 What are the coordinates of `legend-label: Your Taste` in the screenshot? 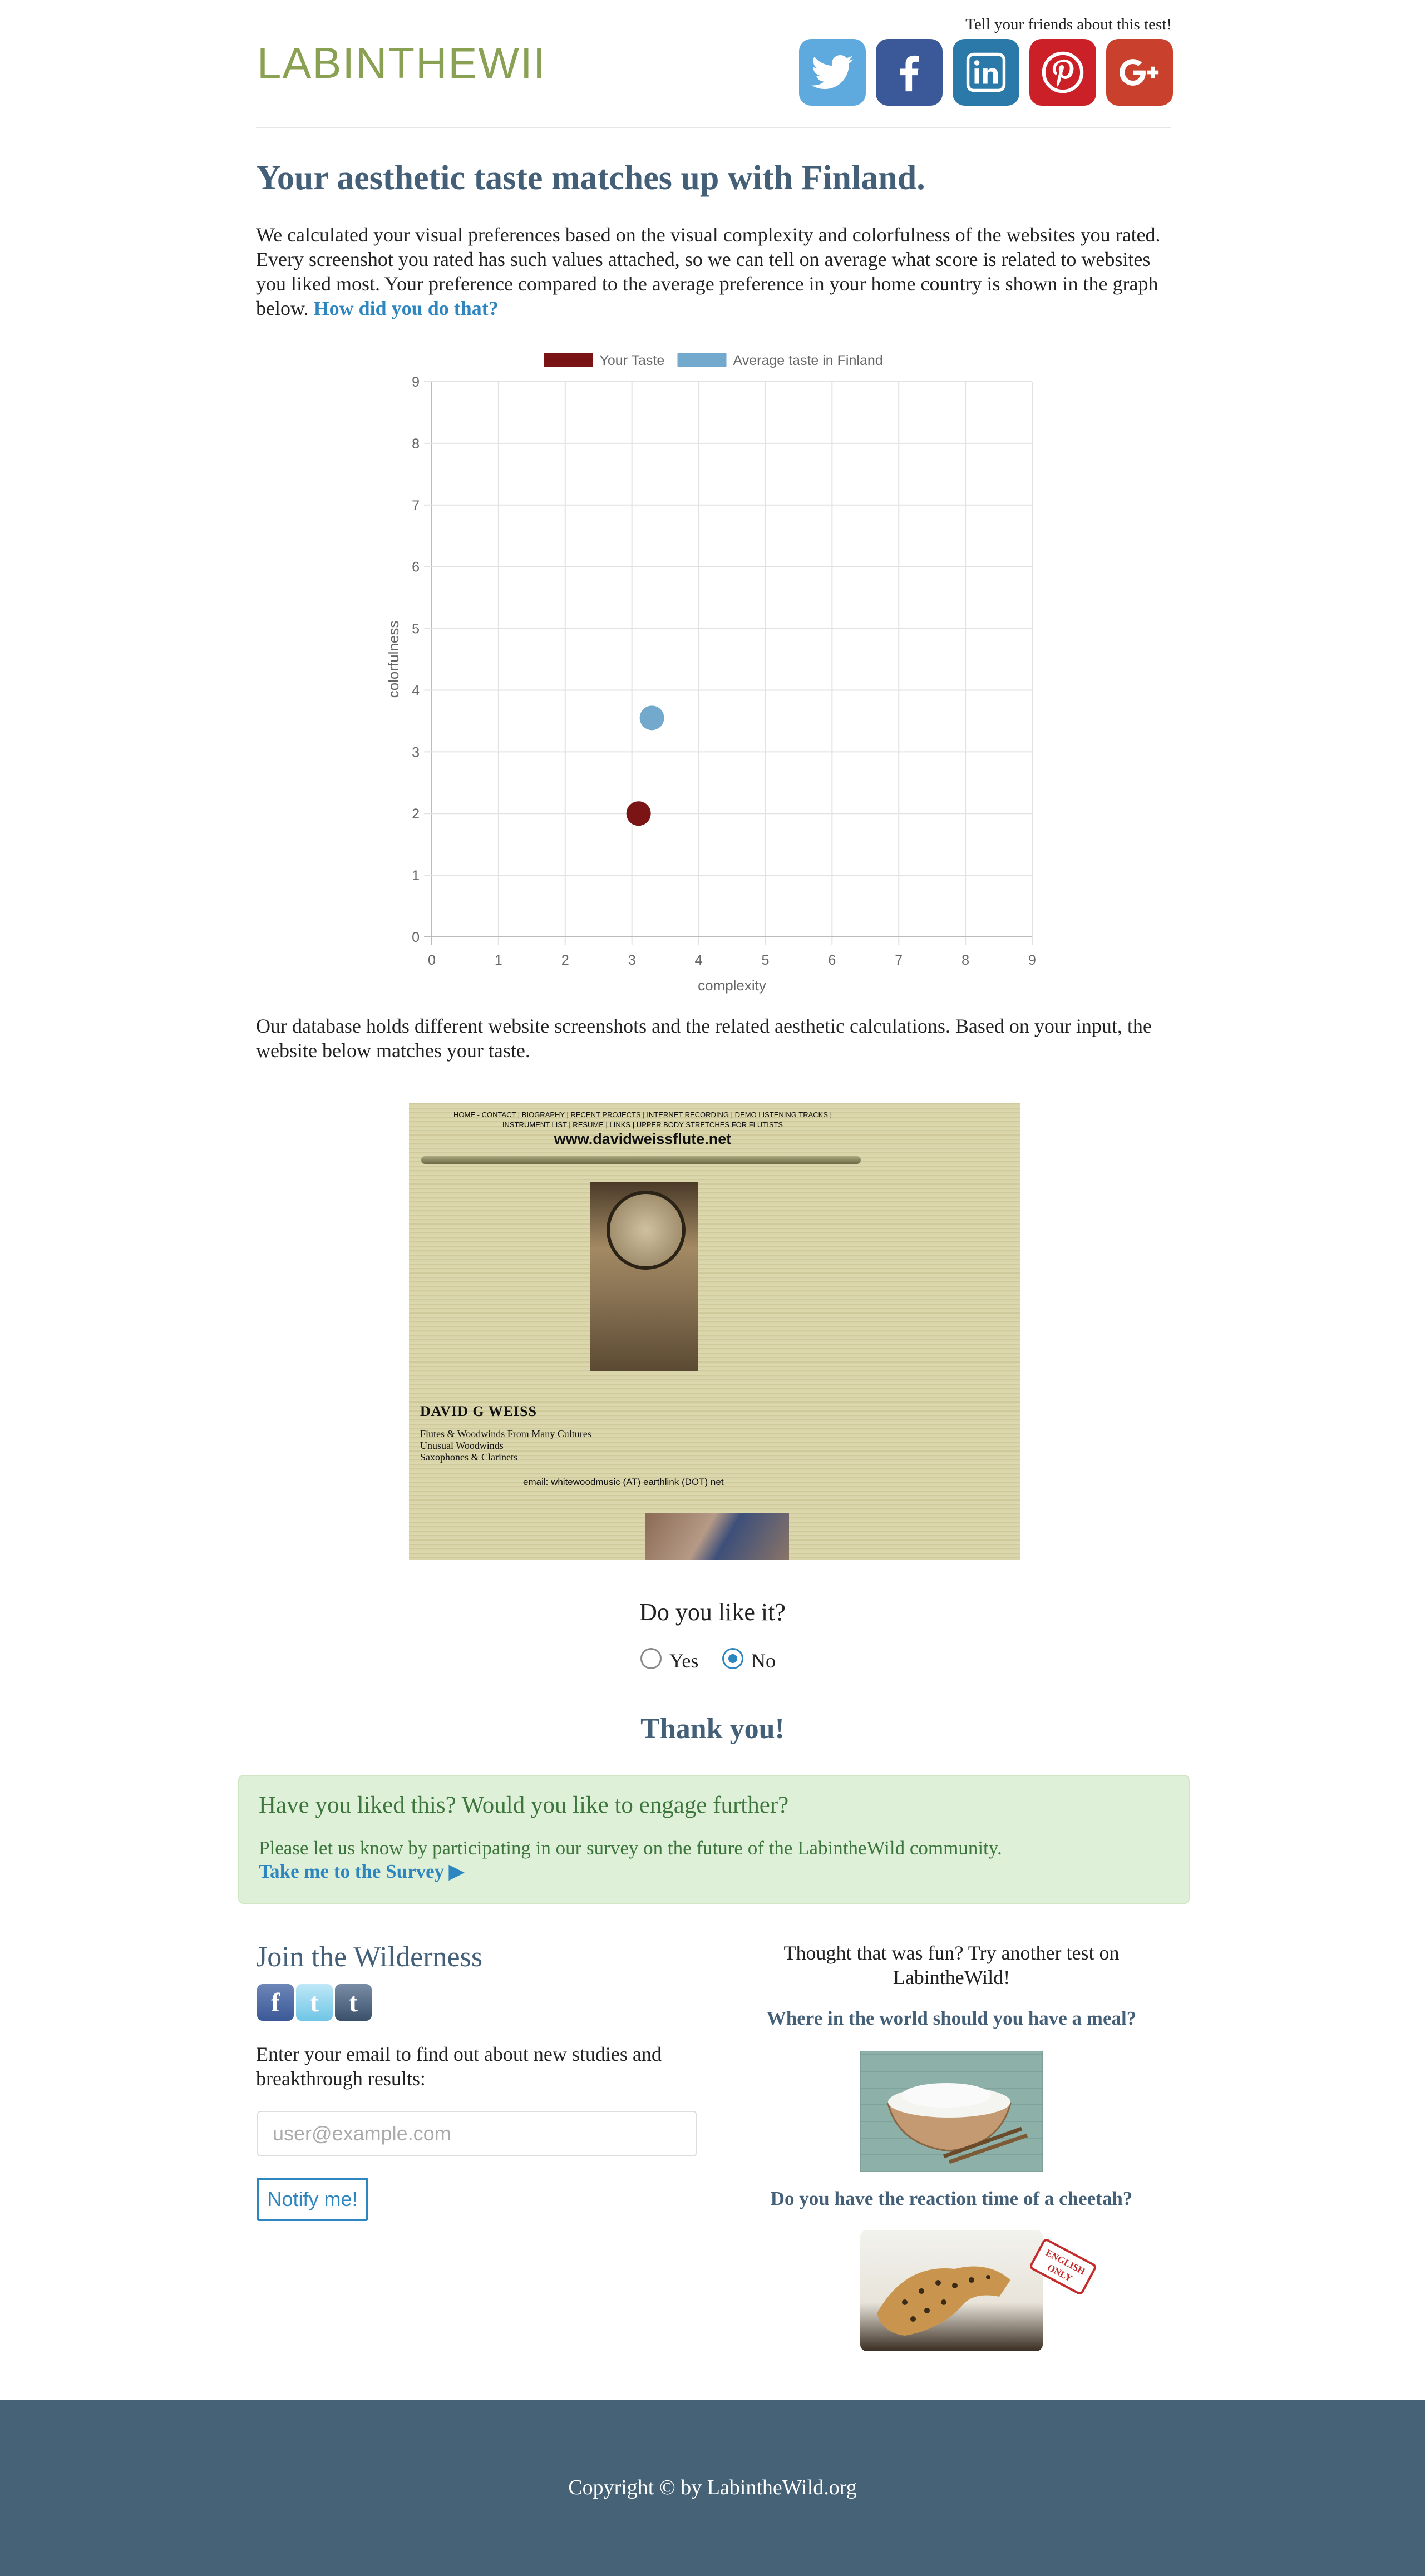 It's located at (632, 360).